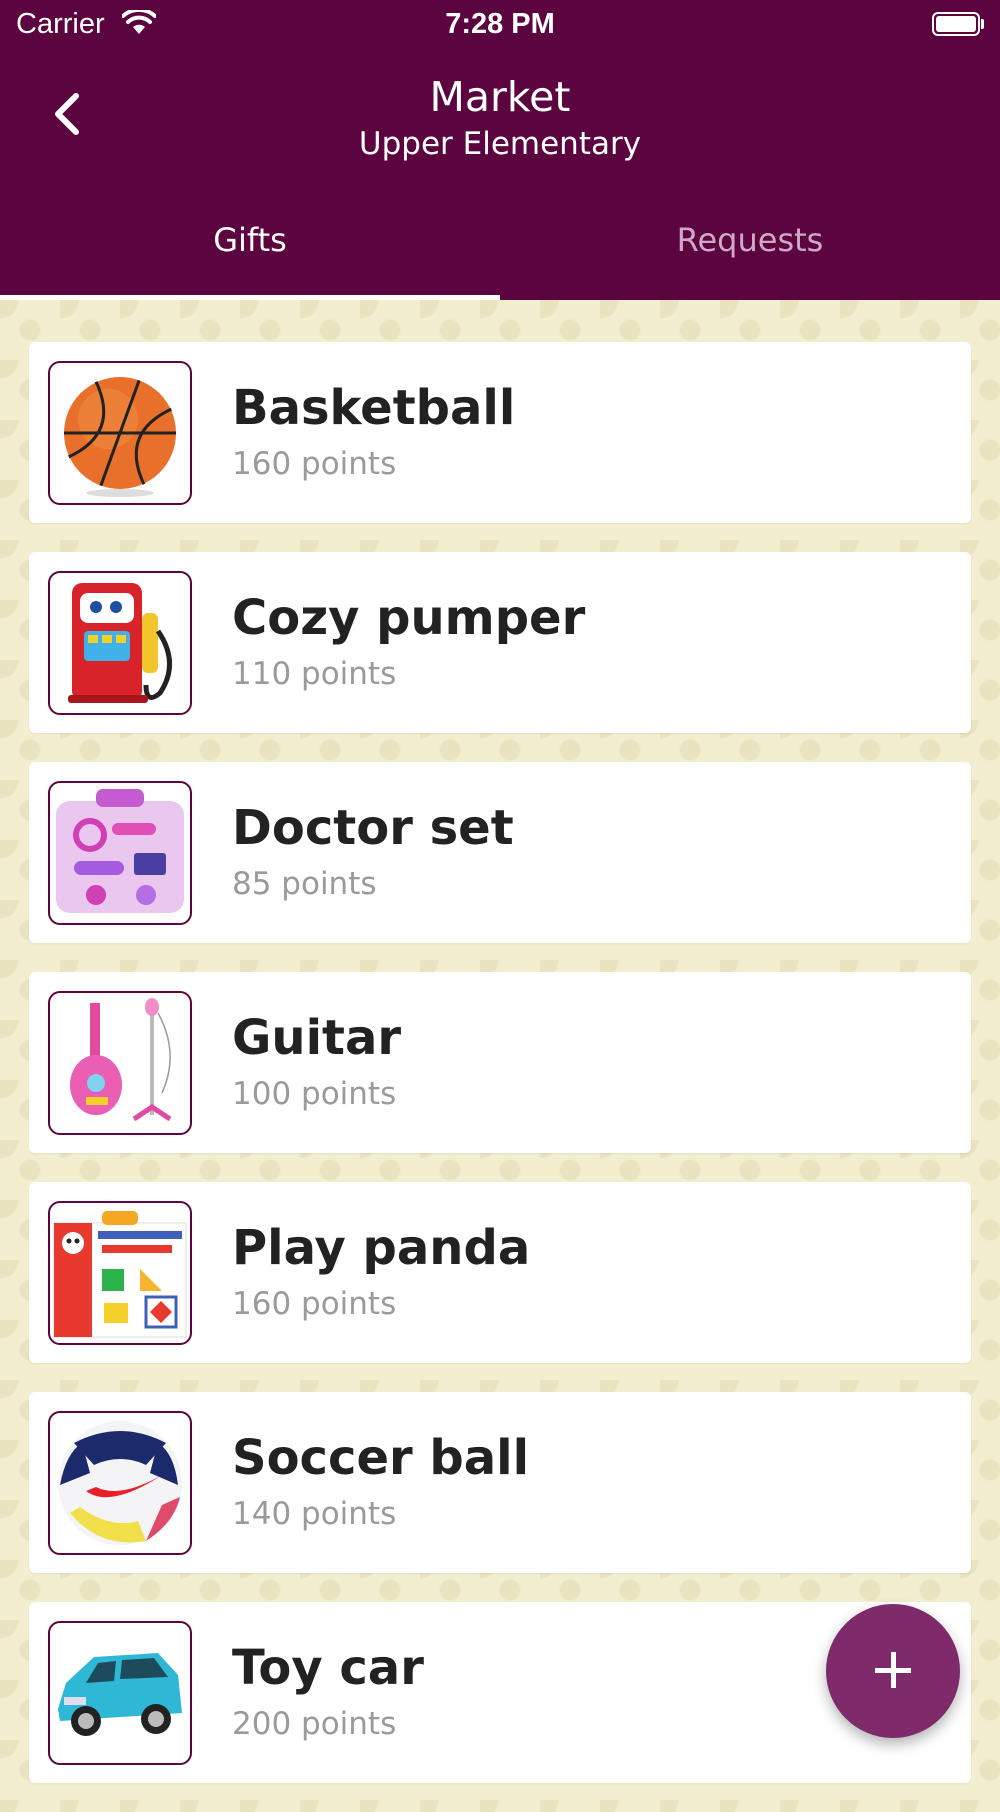 This screenshot has width=1000, height=1812. What do you see at coordinates (409, 618) in the screenshot?
I see `gift-name: Cozy pumper` at bounding box center [409, 618].